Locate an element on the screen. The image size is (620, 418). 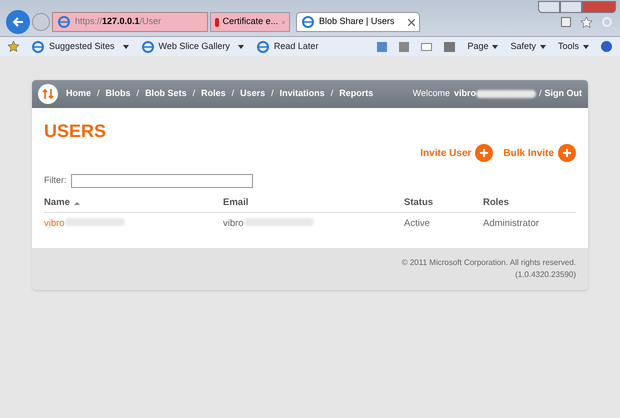
nav-link: Reports is located at coordinates (356, 94).